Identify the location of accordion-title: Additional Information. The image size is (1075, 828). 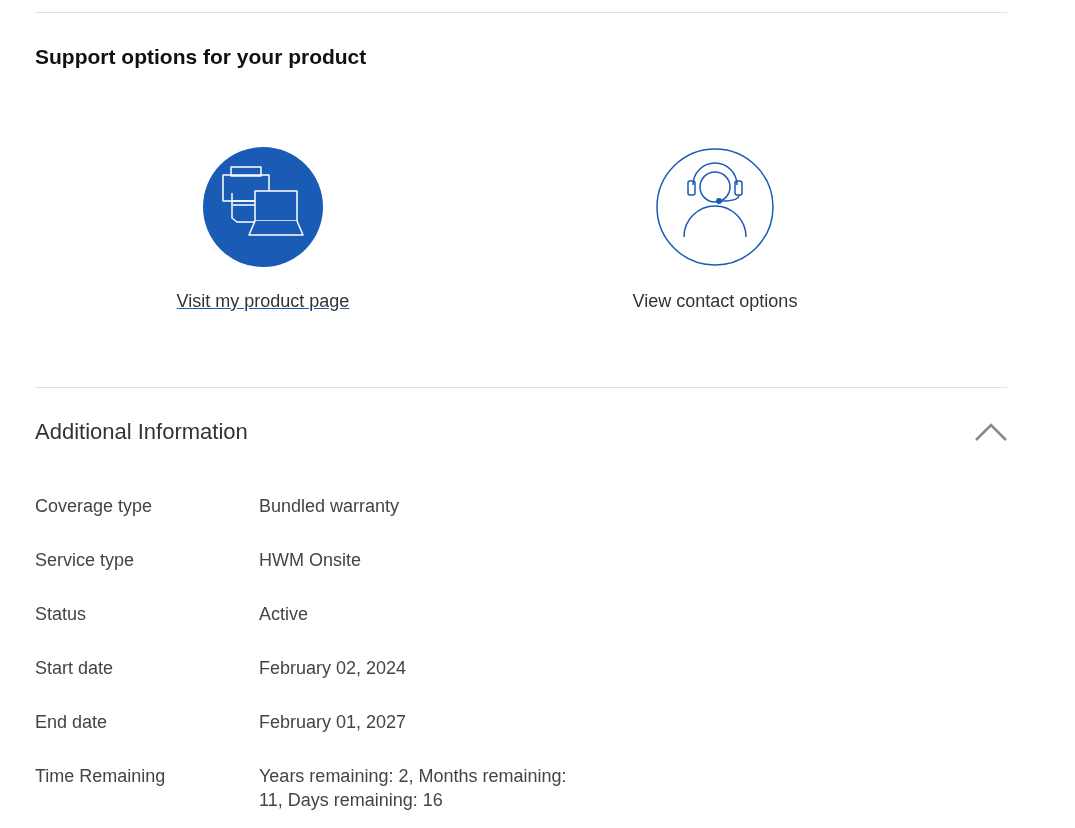
(141, 432).